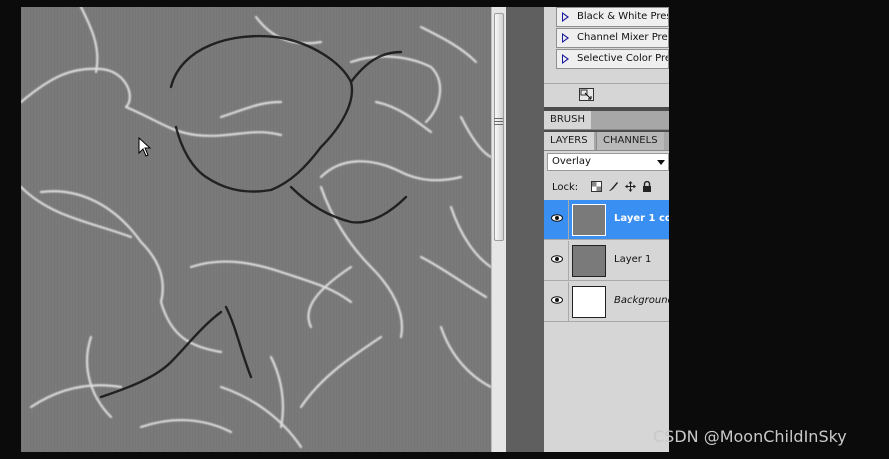 The height and width of the screenshot is (459, 889). What do you see at coordinates (571, 161) in the screenshot?
I see `blend-mode-value: Overlay` at bounding box center [571, 161].